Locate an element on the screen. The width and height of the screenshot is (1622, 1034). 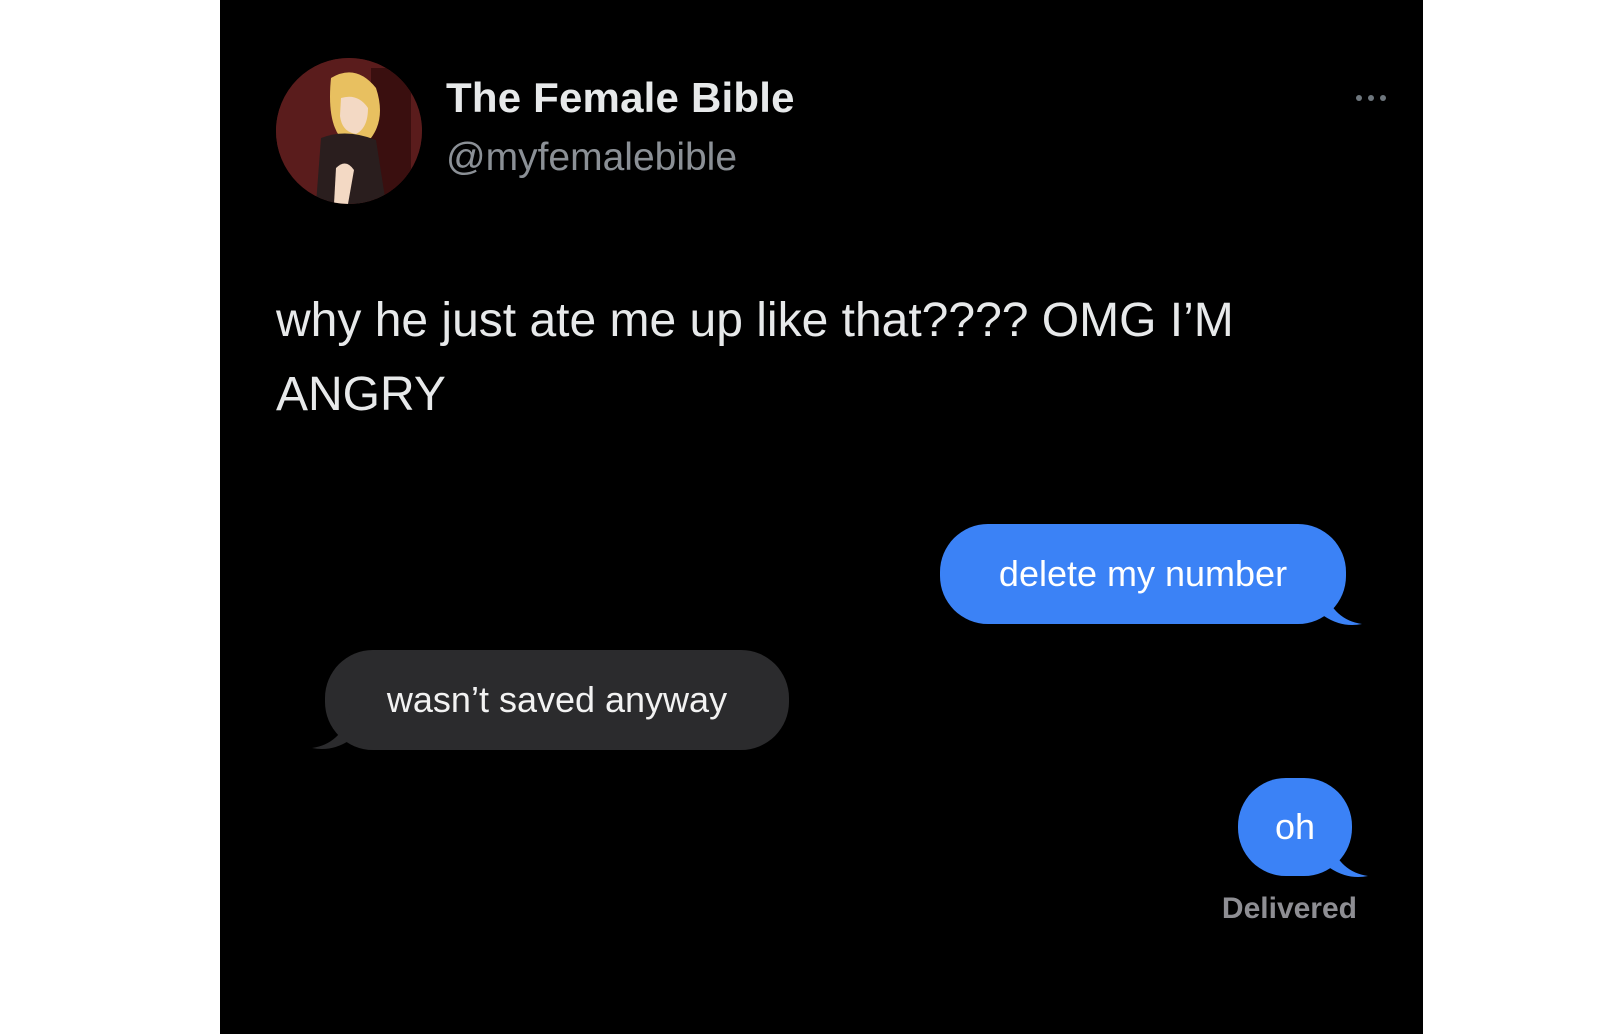
message-bubble-sent: delete my number is located at coordinates (1143, 574).